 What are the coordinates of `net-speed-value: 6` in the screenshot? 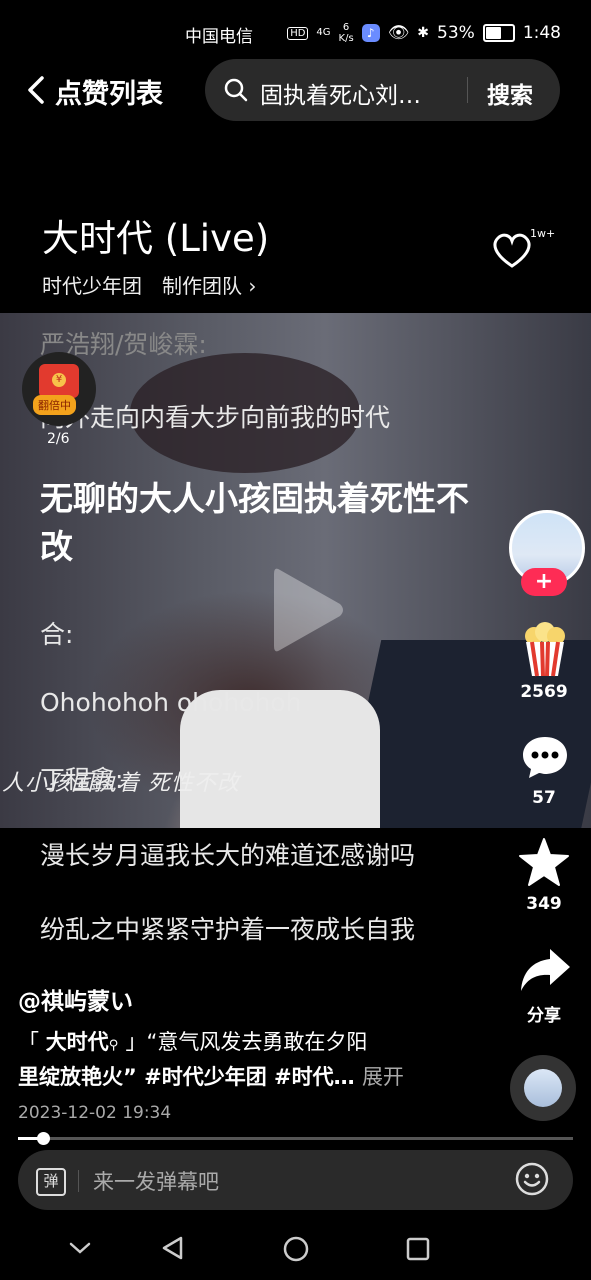 It's located at (346, 27).